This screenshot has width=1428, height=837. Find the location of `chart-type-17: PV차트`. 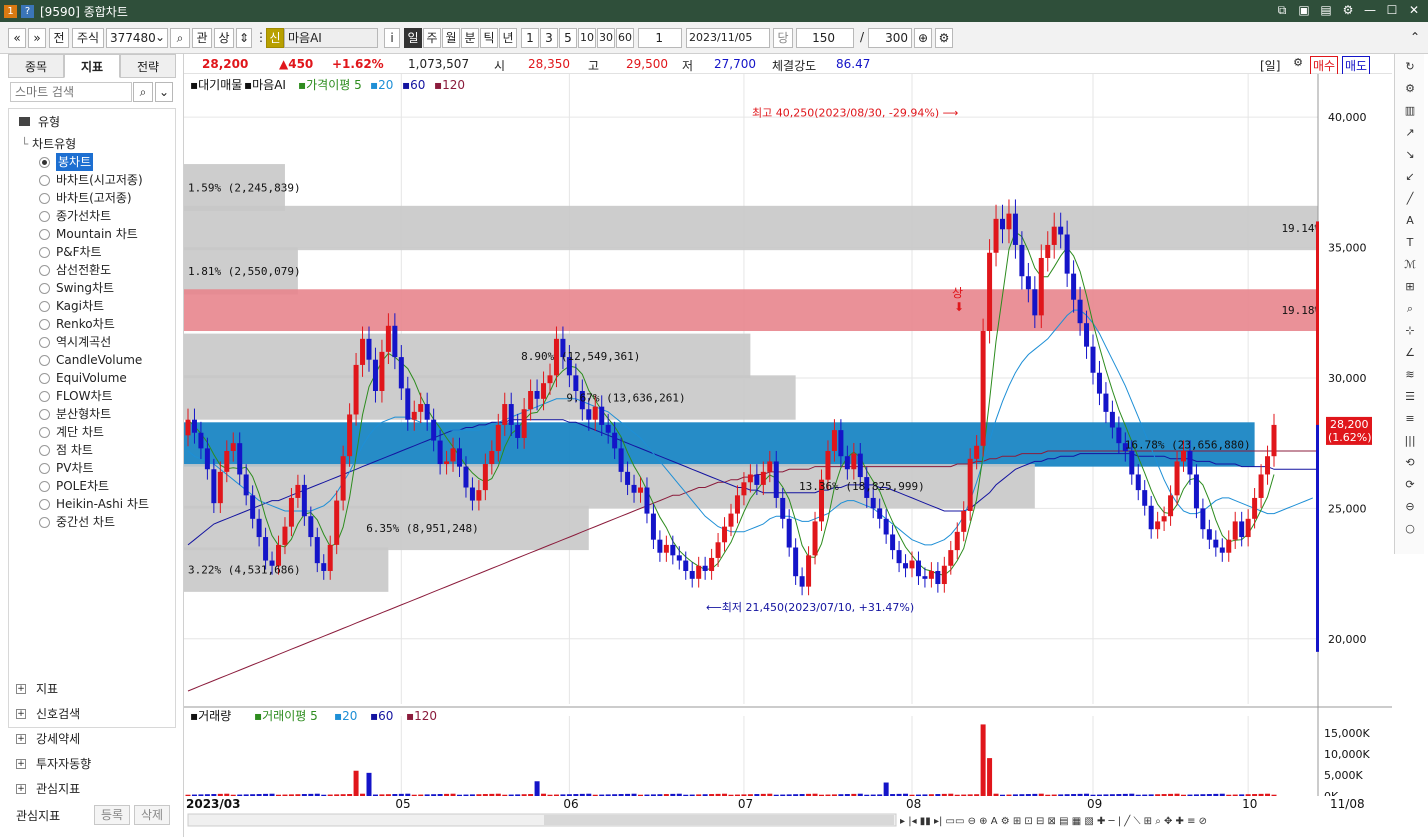

chart-type-17: PV차트 is located at coordinates (66, 468).